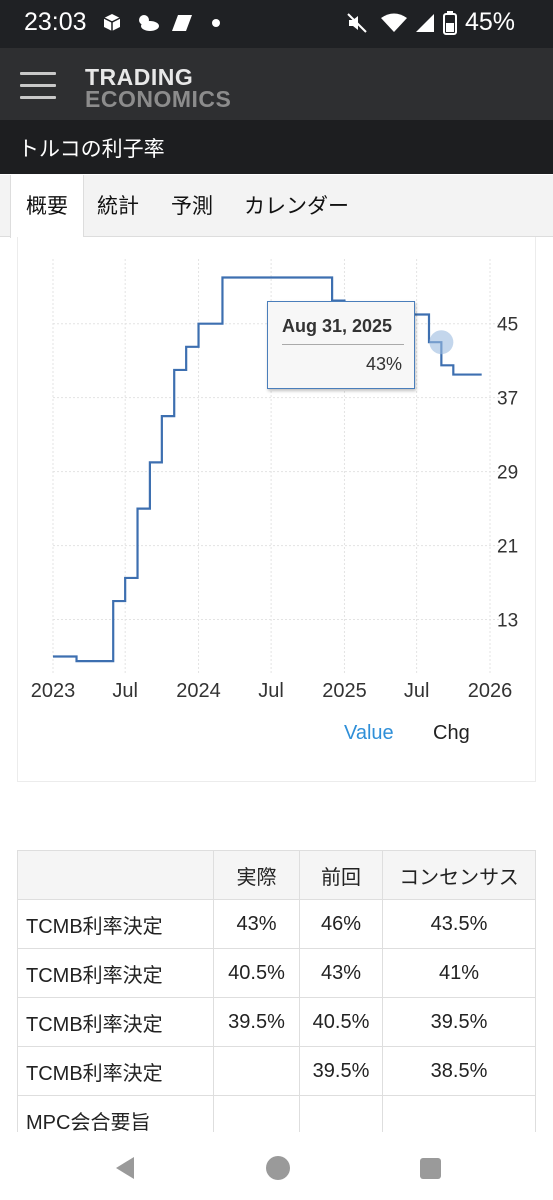 This screenshot has height=1200, width=553. Describe the element at coordinates (256, 924) in the screenshot. I see `actual-value: 43%` at that location.